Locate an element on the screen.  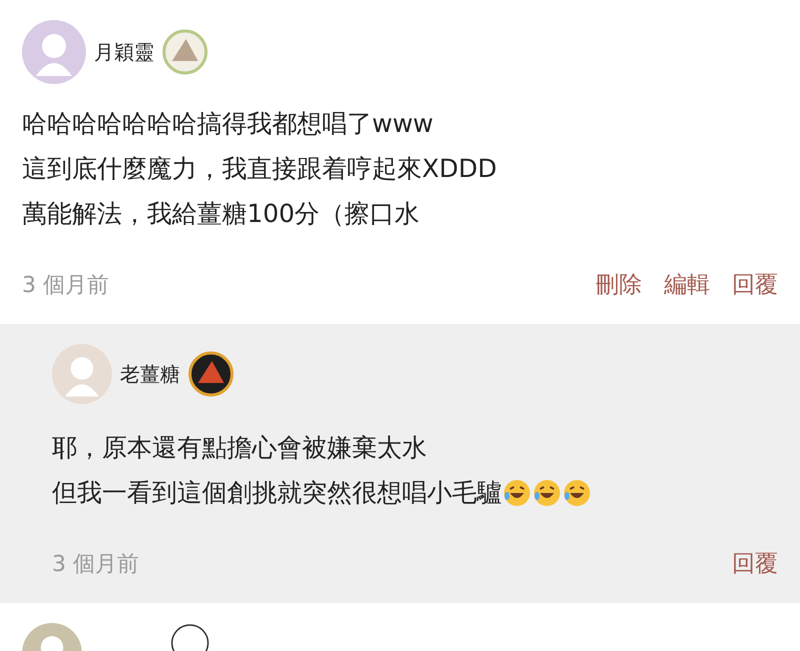
comment-text: 這到底什麼魔力，我直接跟着哼起來XDDD is located at coordinates (260, 169).